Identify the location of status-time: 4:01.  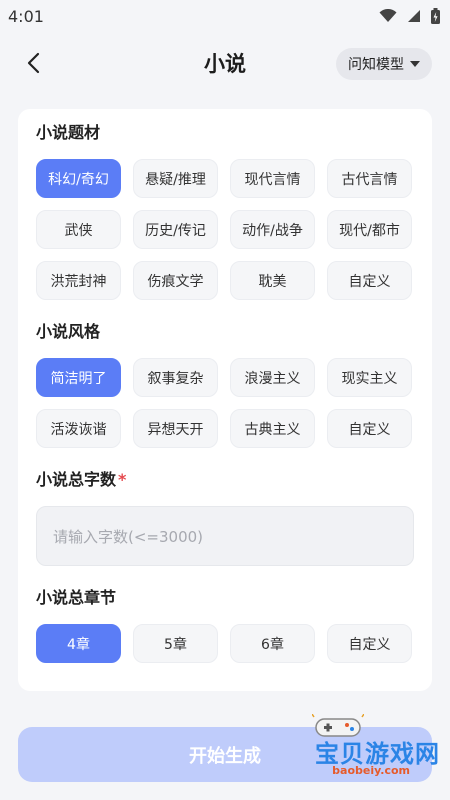
(26, 16).